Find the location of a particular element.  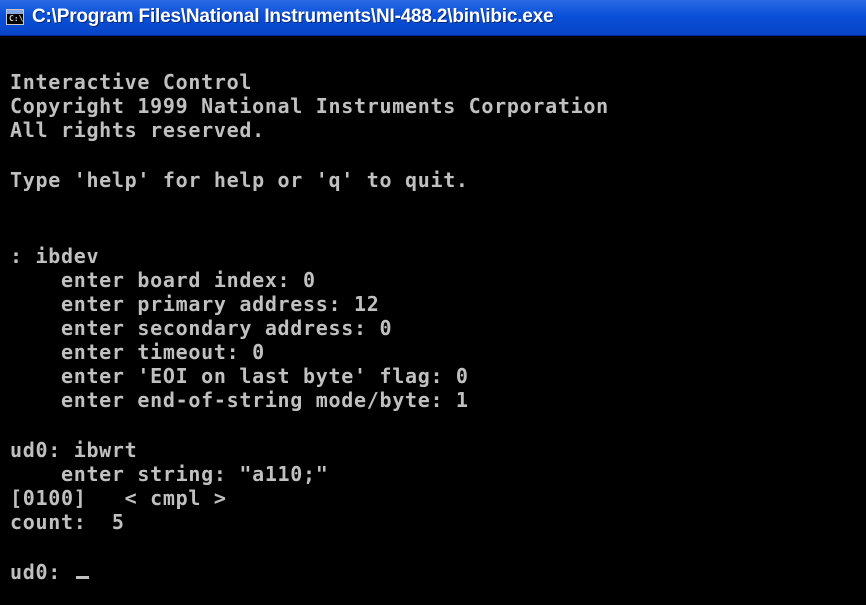

ibdev-prompt-line: enter 'EOI on last byte' flag: 0 is located at coordinates (239, 376).